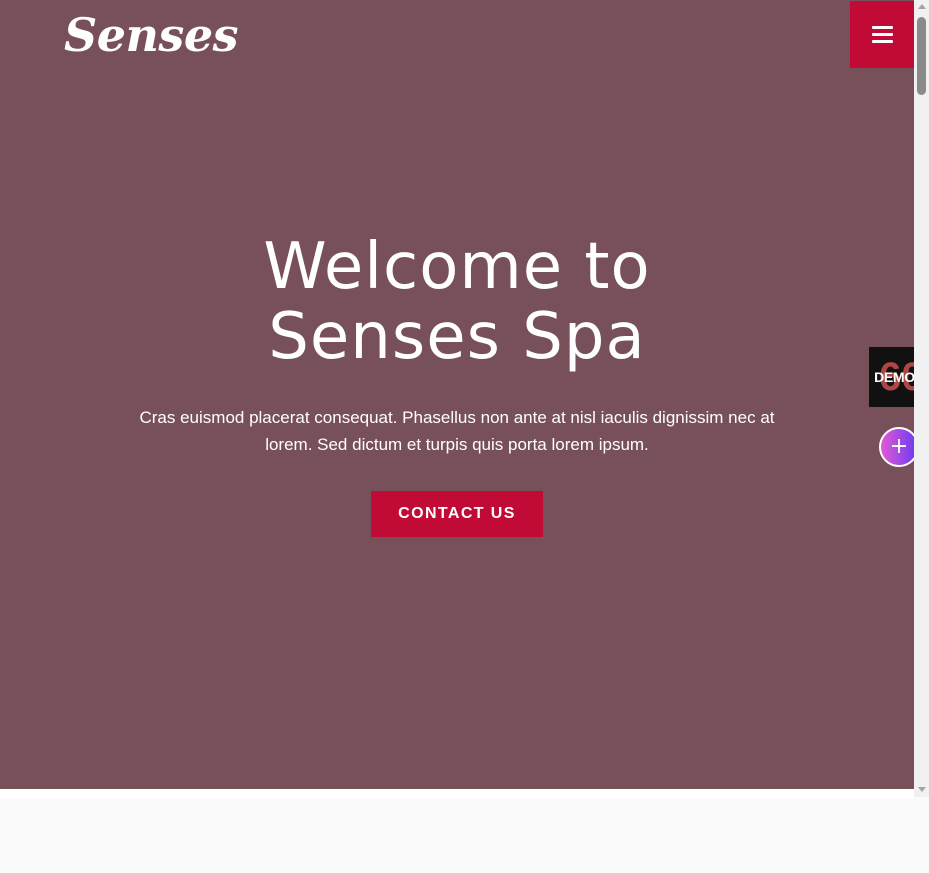 Image resolution: width=929 pixels, height=873 pixels. I want to click on hamburger-icon, so click(882, 27).